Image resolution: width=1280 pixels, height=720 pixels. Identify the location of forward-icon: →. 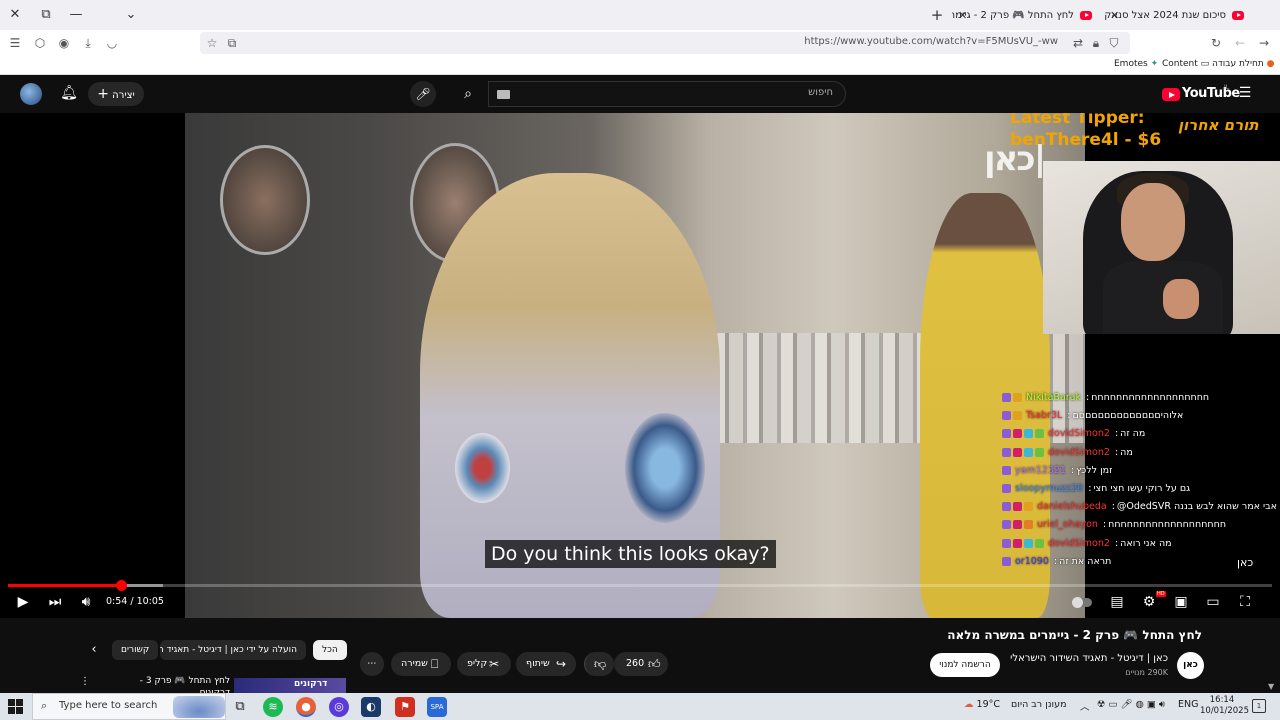
(1264, 43).